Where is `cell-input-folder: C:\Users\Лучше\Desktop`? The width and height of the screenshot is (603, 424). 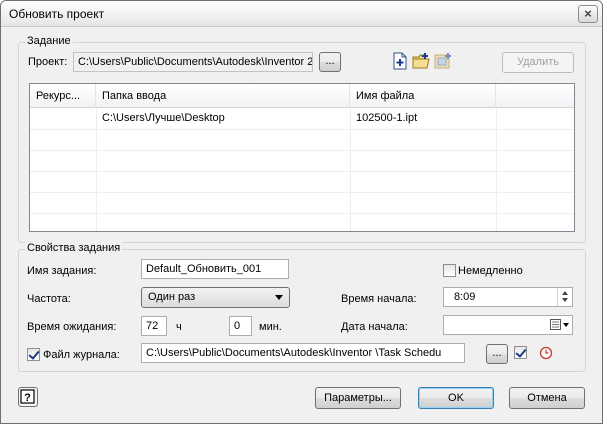
cell-input-folder: C:\Users\Лучше\Desktop is located at coordinates (163, 118).